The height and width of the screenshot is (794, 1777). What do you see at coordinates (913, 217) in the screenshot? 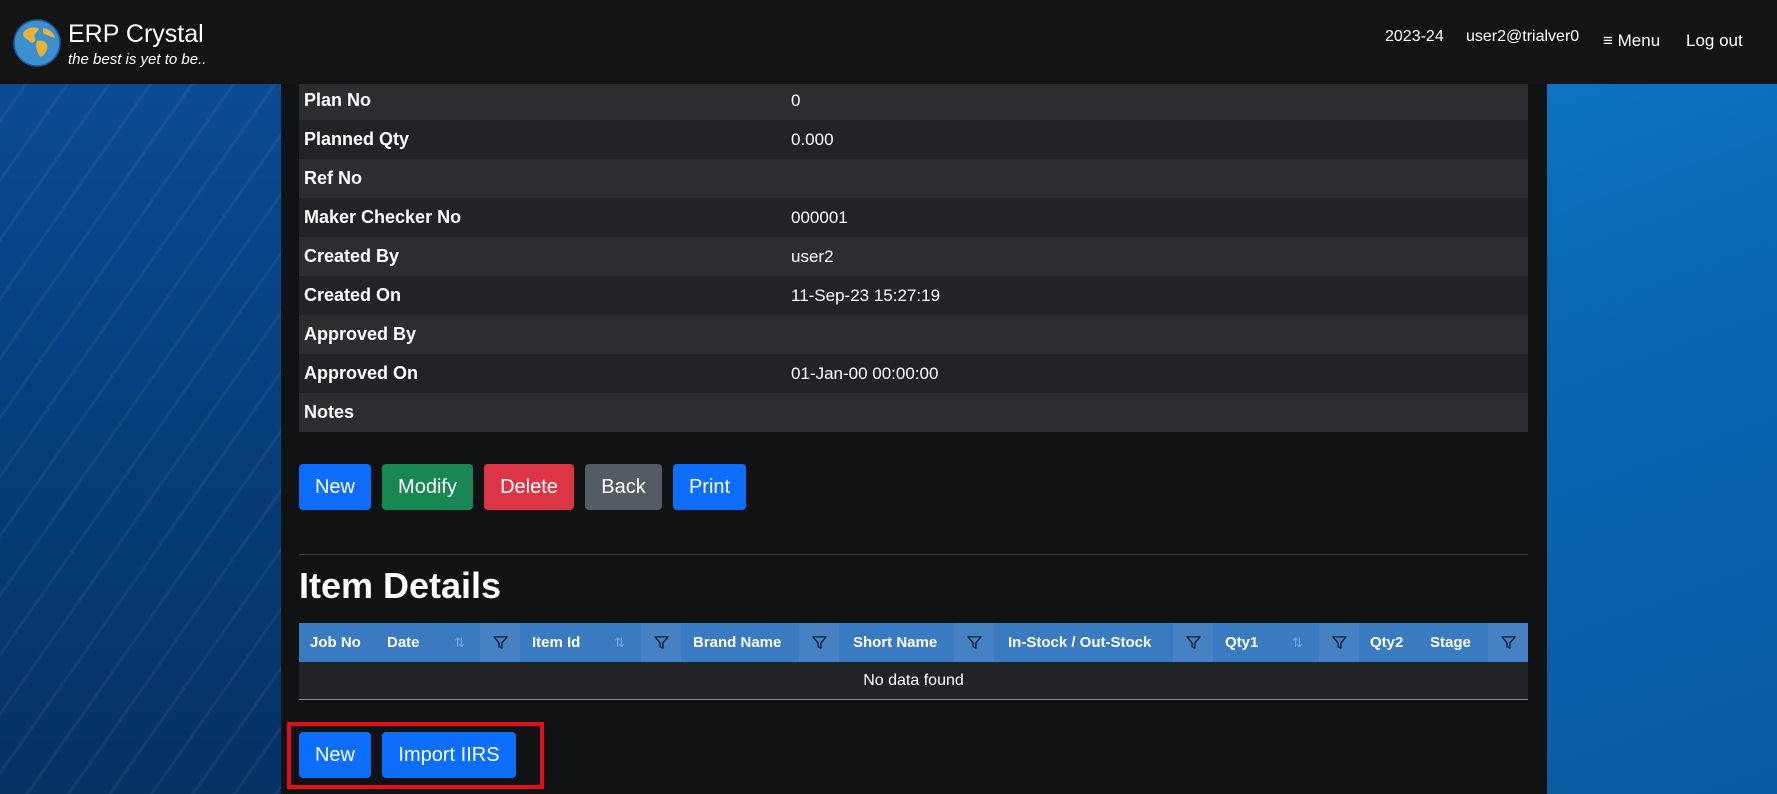
I see `detail-row-maker-checker-no: Maker Checker No 000001` at bounding box center [913, 217].